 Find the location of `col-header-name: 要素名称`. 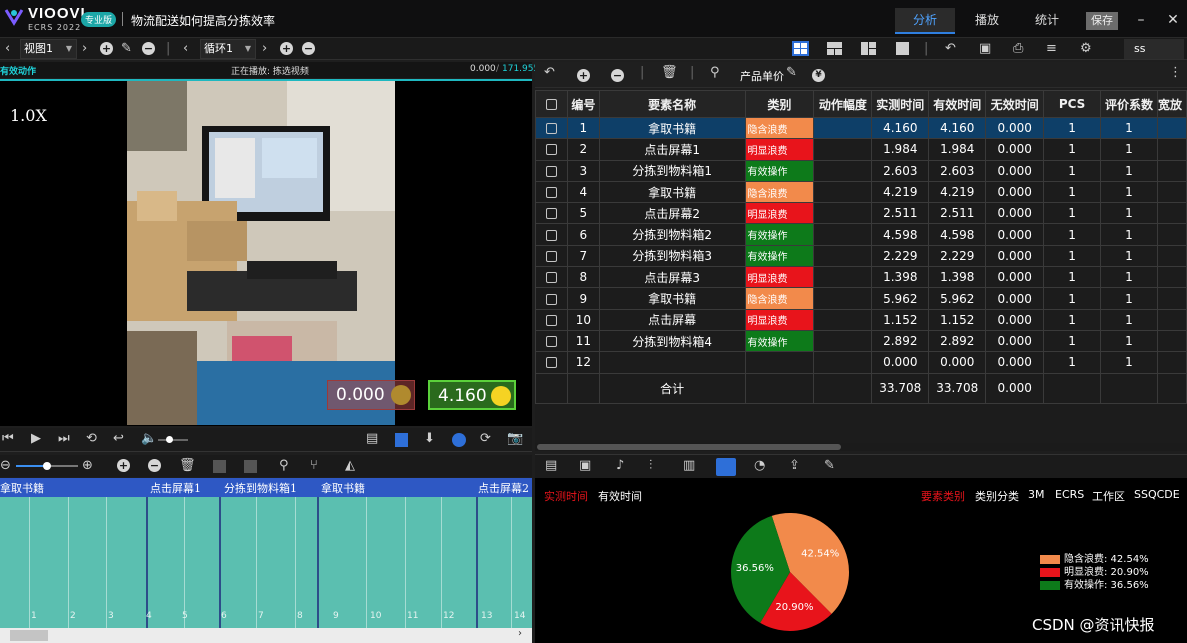

col-header-name: 要素名称 is located at coordinates (672, 104).